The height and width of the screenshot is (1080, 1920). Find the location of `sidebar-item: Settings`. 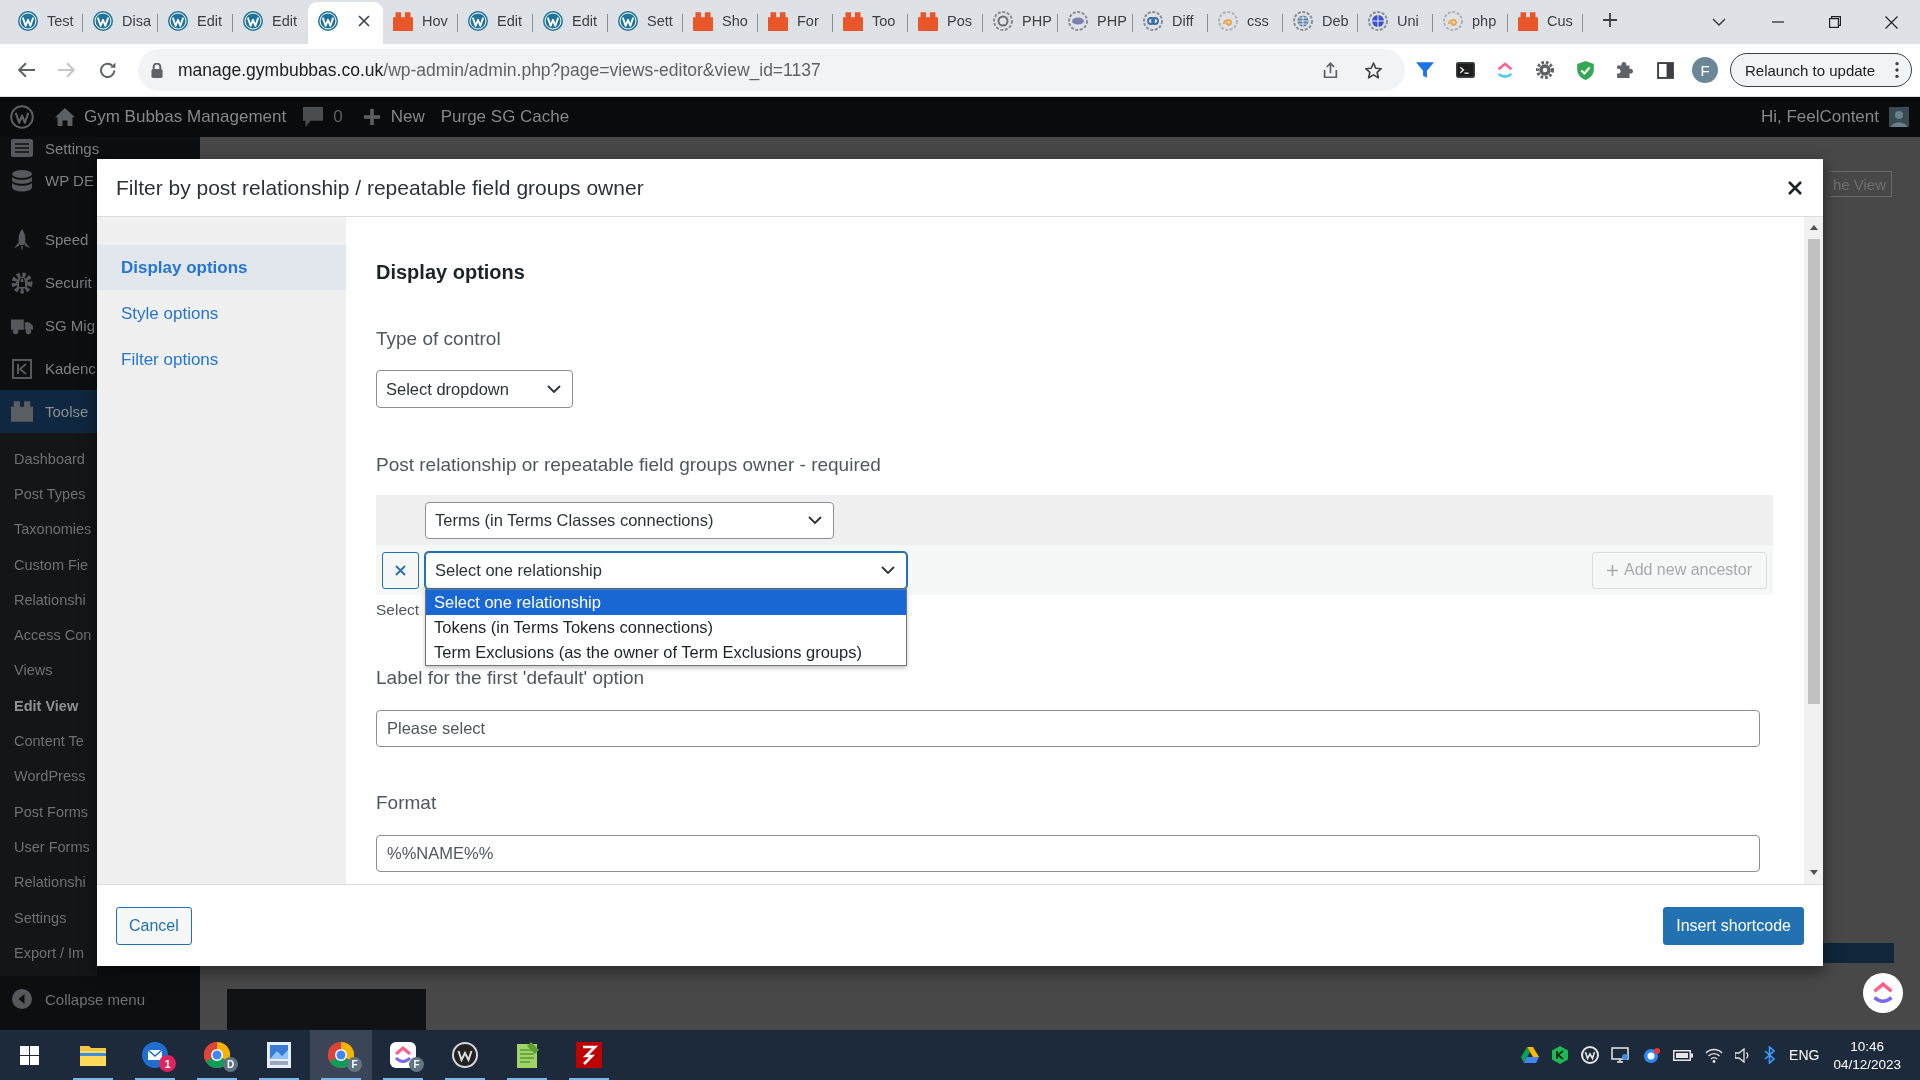

sidebar-item: Settings is located at coordinates (100, 148).